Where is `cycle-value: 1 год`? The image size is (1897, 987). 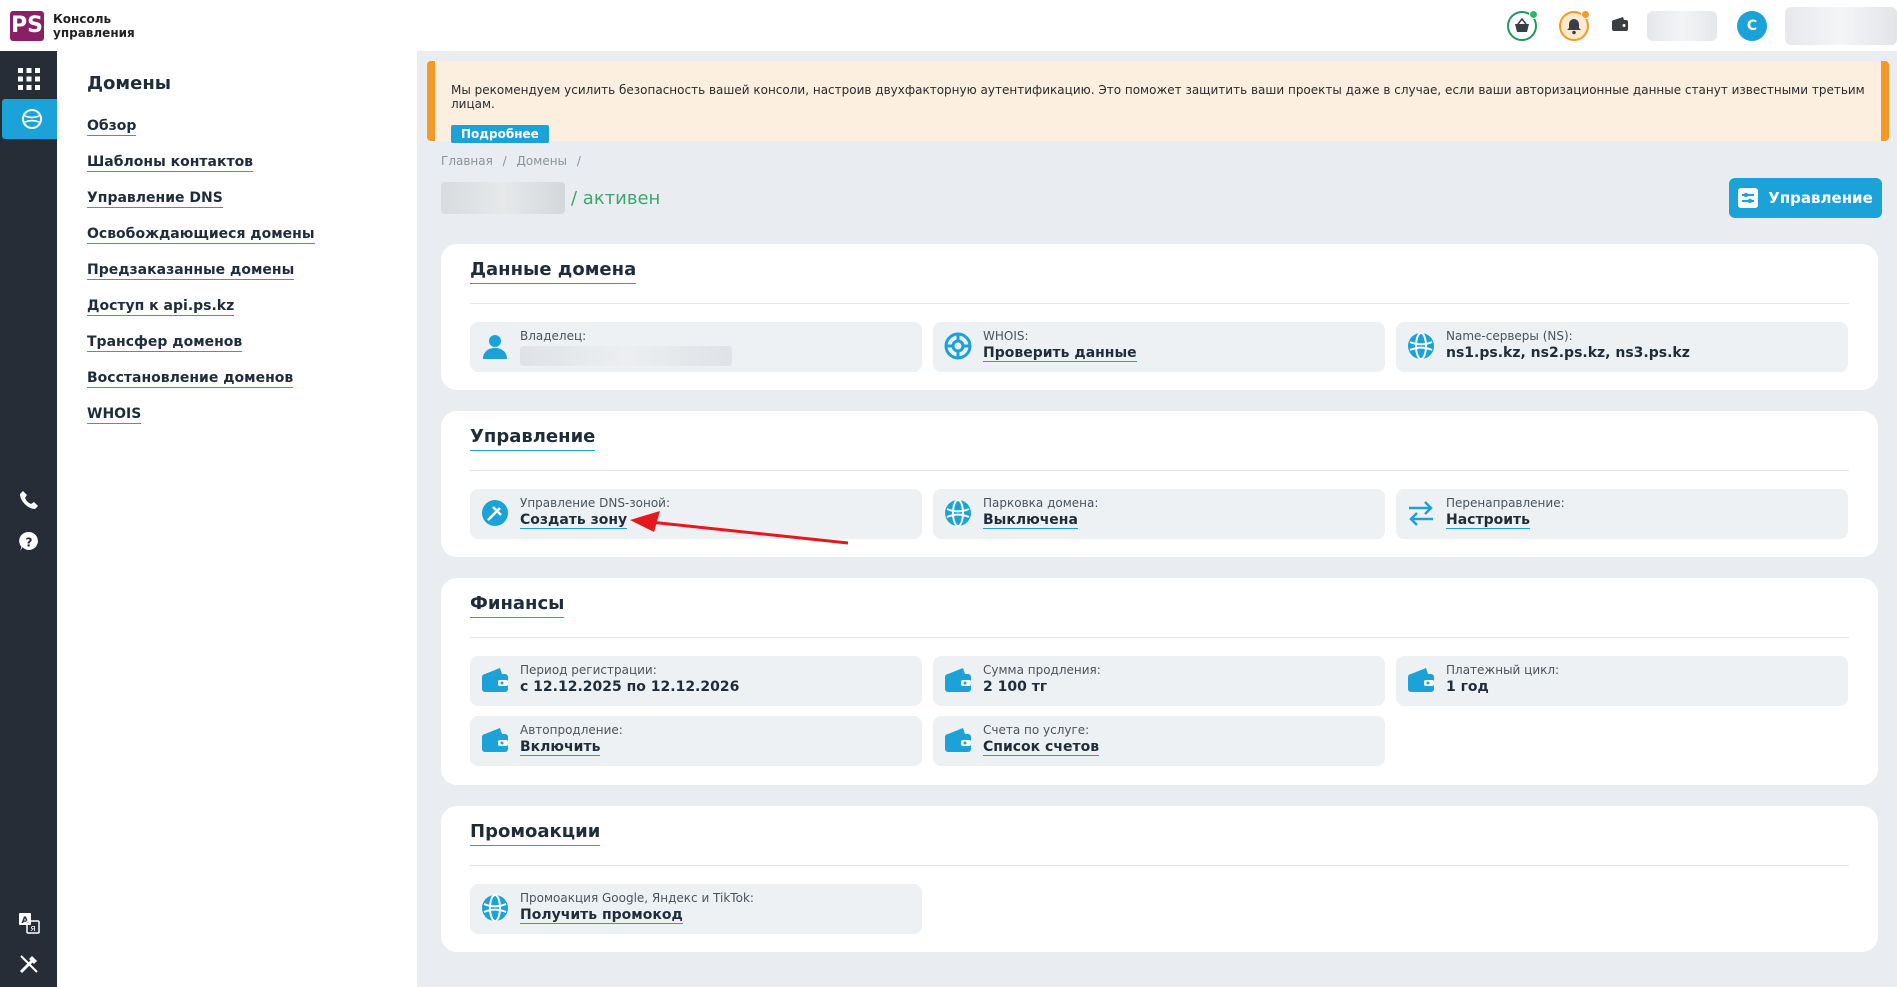
cycle-value: 1 год is located at coordinates (1467, 687).